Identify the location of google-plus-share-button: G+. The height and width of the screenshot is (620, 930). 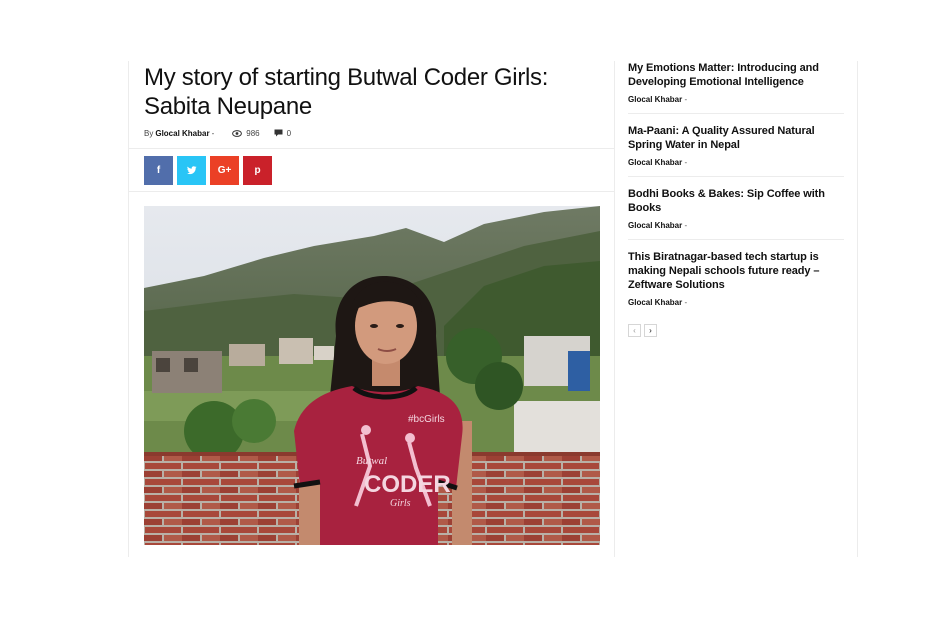
(224, 170).